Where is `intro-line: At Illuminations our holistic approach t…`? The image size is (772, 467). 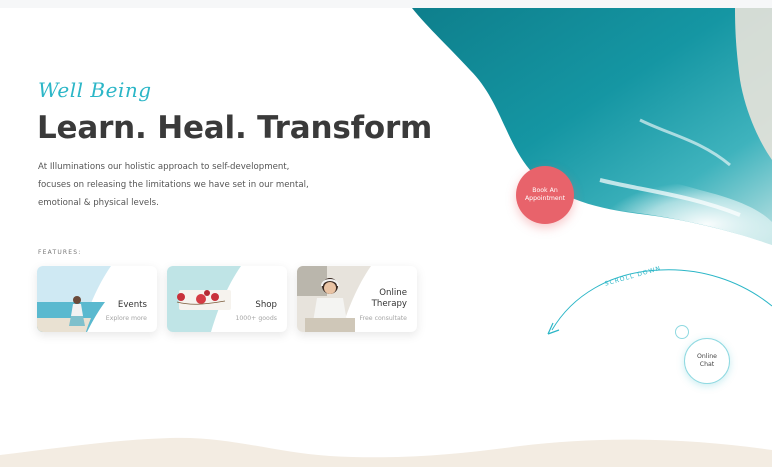 intro-line: At Illuminations our holistic approach t… is located at coordinates (164, 167).